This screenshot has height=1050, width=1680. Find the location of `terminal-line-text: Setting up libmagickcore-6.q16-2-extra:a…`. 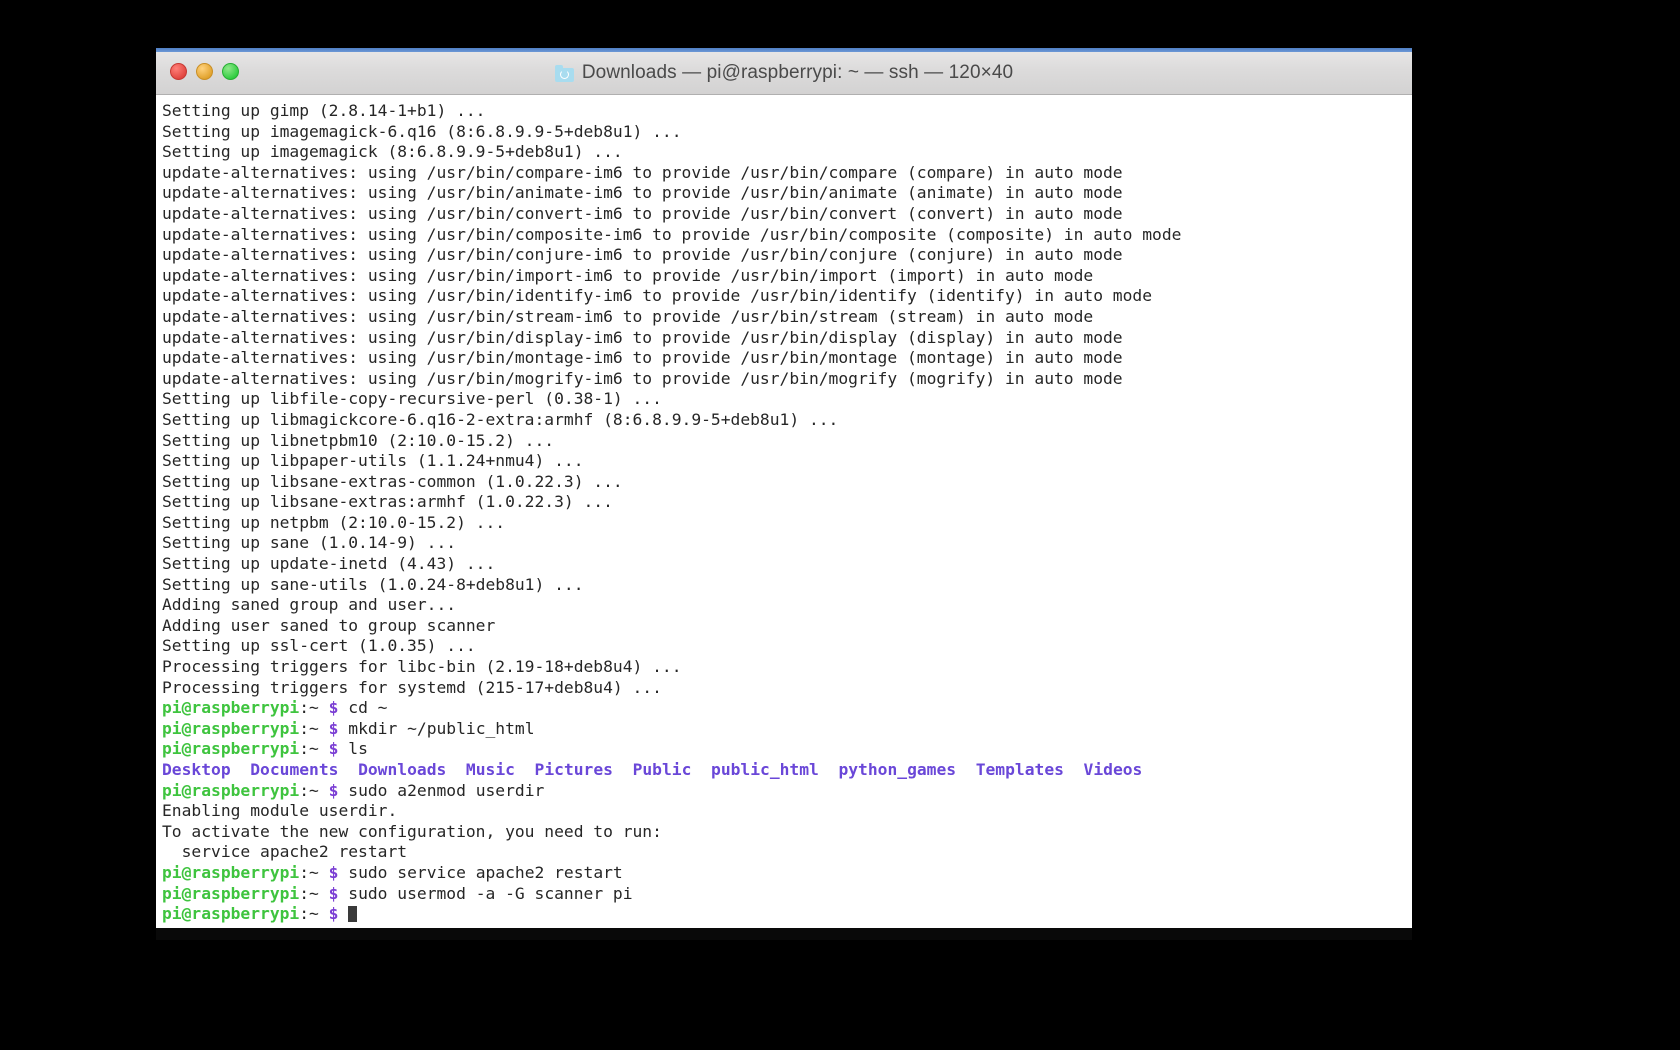

terminal-line-text: Setting up libmagickcore-6.q16-2-extra:a… is located at coordinates (500, 419).